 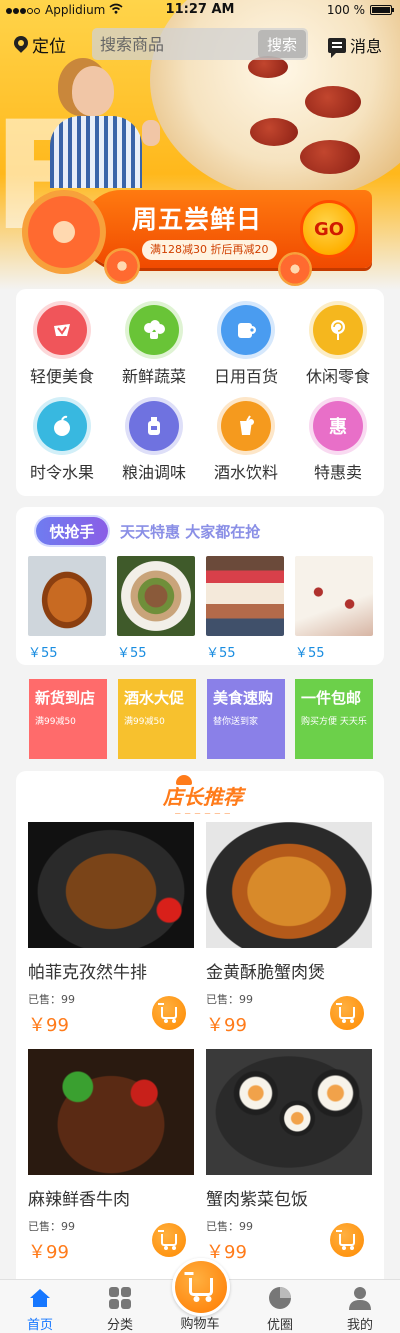 What do you see at coordinates (154, 330) in the screenshot?
I see `vegetable-icon` at bounding box center [154, 330].